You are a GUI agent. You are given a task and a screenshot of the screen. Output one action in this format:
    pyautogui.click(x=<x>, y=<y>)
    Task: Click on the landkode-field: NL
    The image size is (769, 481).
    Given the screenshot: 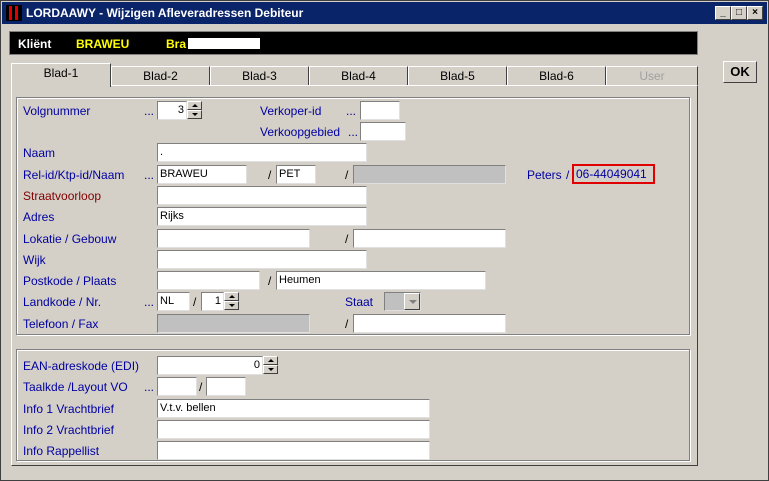 What is the action you would take?
    pyautogui.click(x=173, y=301)
    